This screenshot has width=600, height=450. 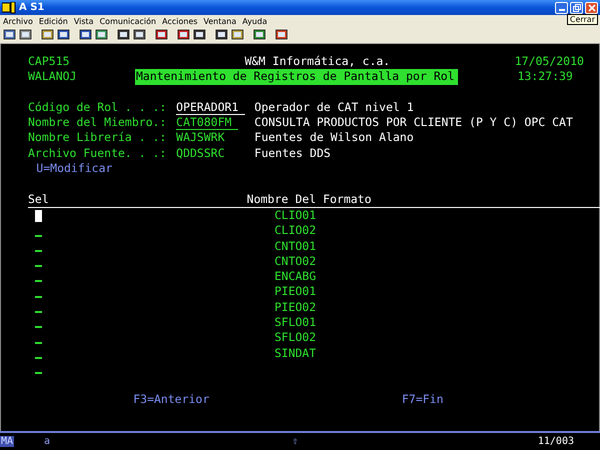 I want to click on format-name: CLIO01, so click(x=295, y=216).